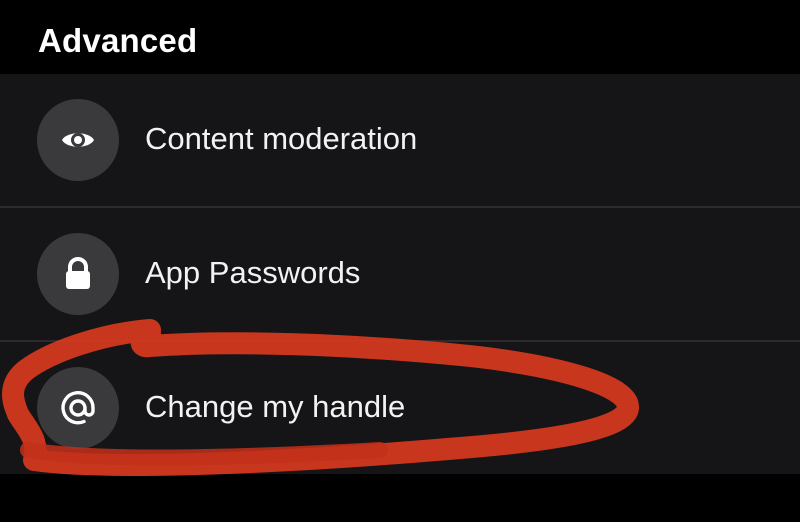 The height and width of the screenshot is (522, 800). I want to click on section-title: Advanced, so click(118, 40).